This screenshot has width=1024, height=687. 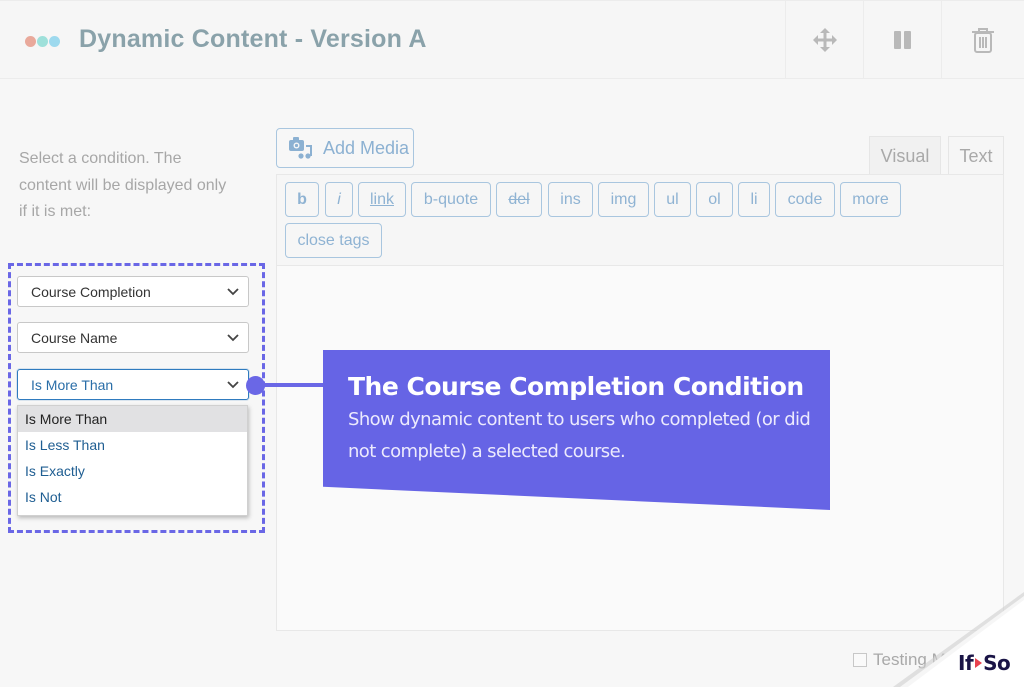 What do you see at coordinates (512, 39) in the screenshot?
I see `header-bar: Dynamic Content - Version A` at bounding box center [512, 39].